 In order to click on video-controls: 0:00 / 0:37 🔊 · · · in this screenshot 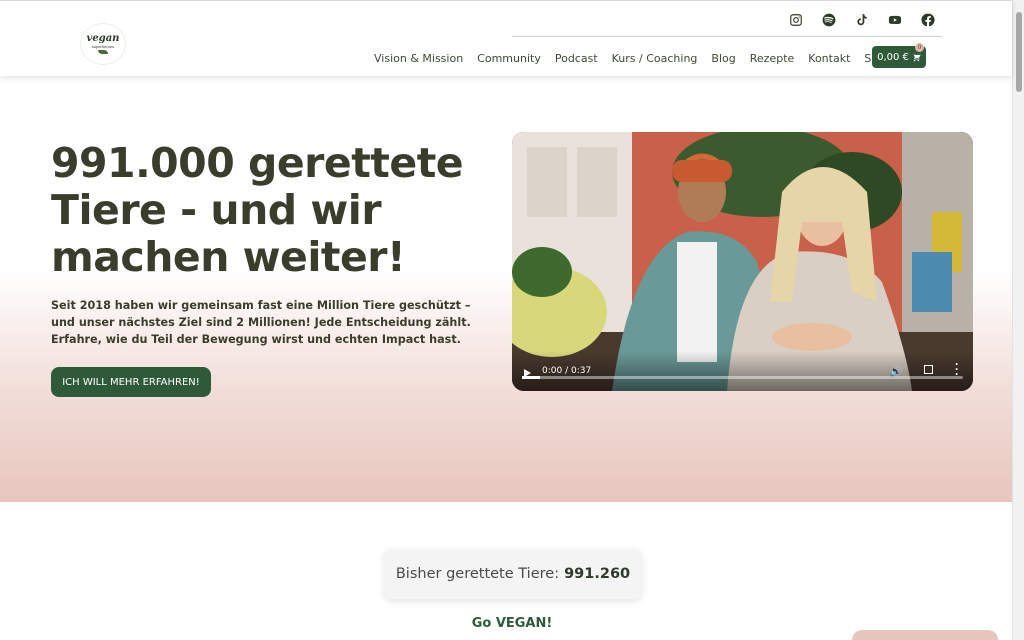, I will do `click(742, 371)`.